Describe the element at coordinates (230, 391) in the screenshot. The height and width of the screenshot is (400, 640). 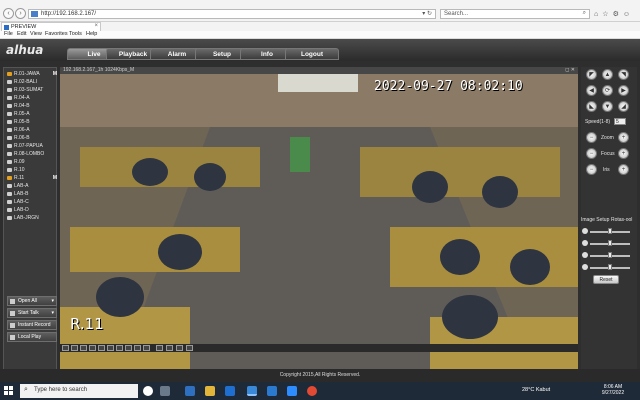
I see `mail-icon` at that location.